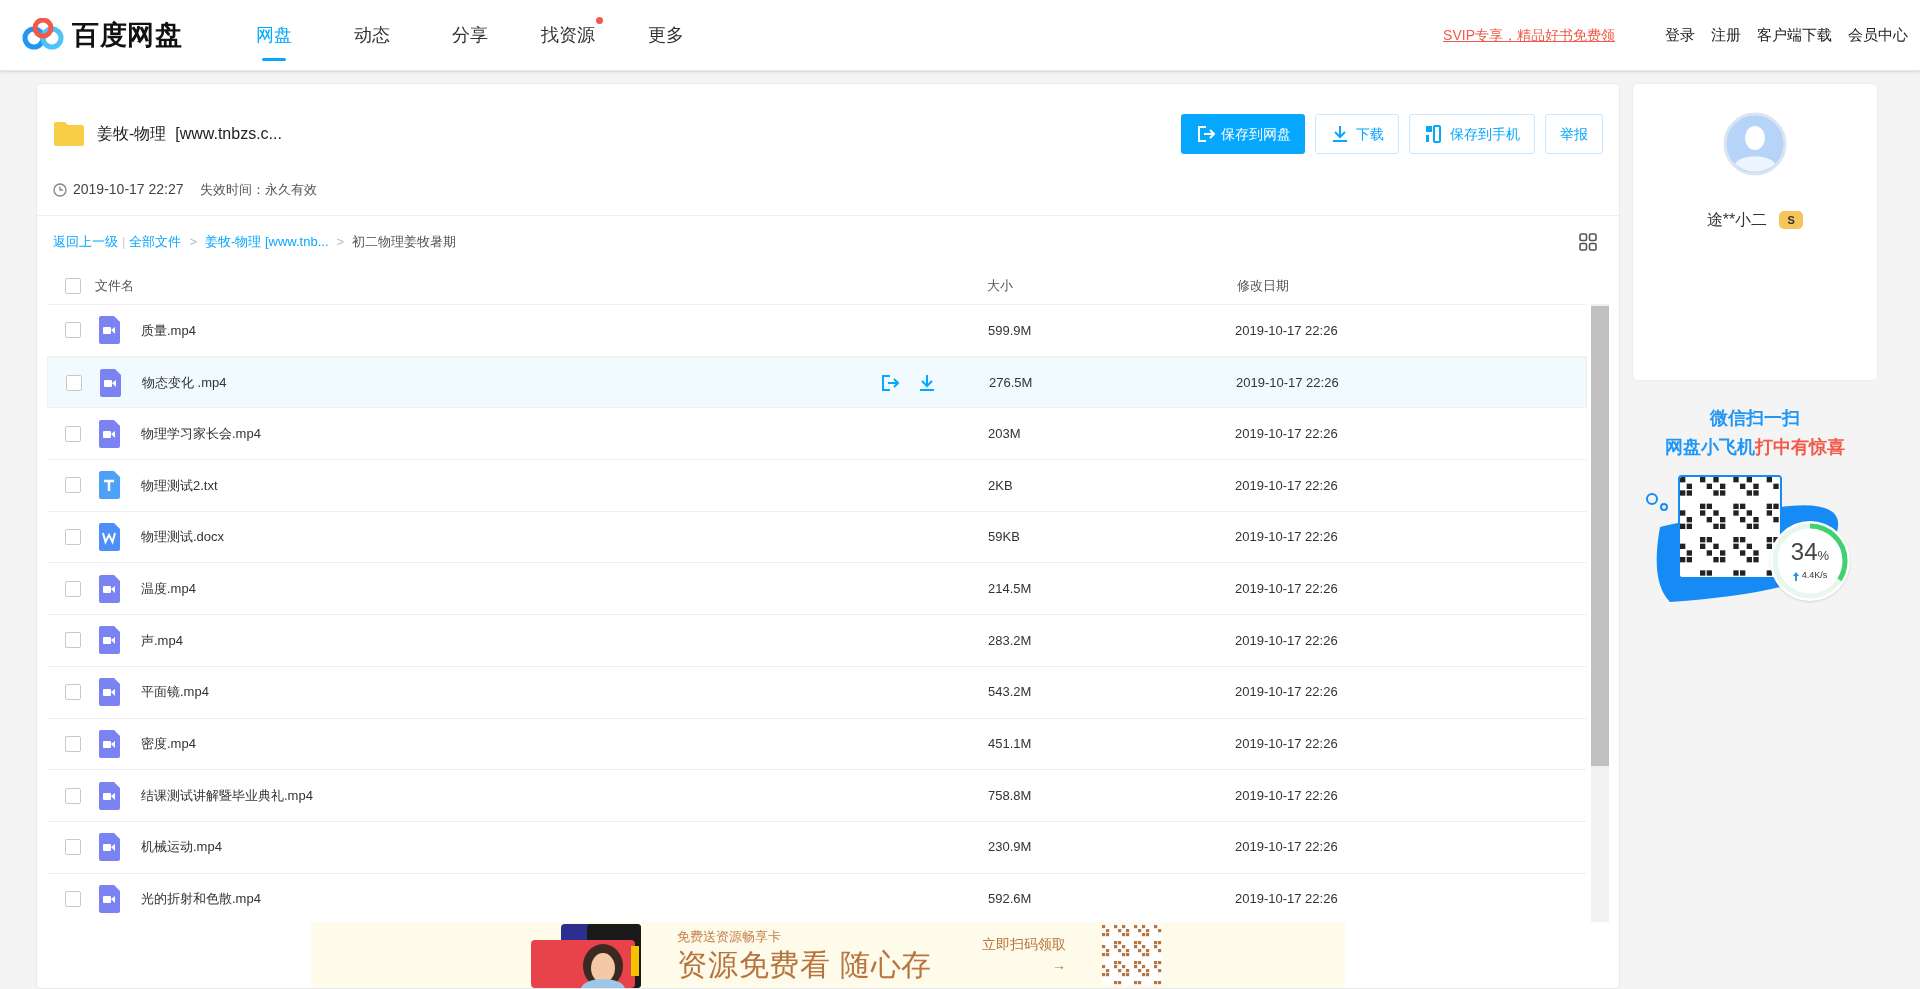 The image size is (1920, 989). I want to click on grid-view-icon, so click(1588, 242).